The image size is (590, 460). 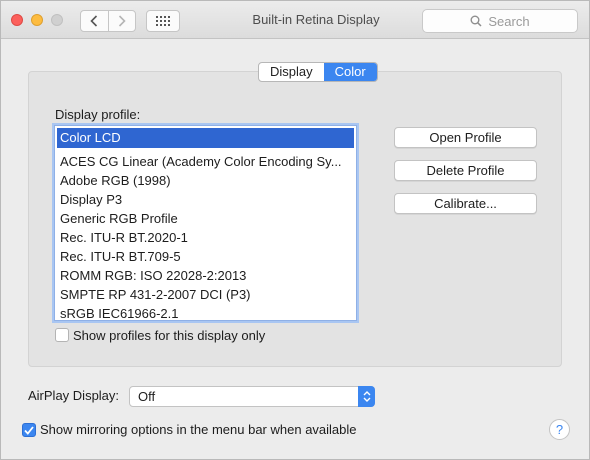 What do you see at coordinates (465, 137) in the screenshot?
I see `open-profile-button: Open Profile` at bounding box center [465, 137].